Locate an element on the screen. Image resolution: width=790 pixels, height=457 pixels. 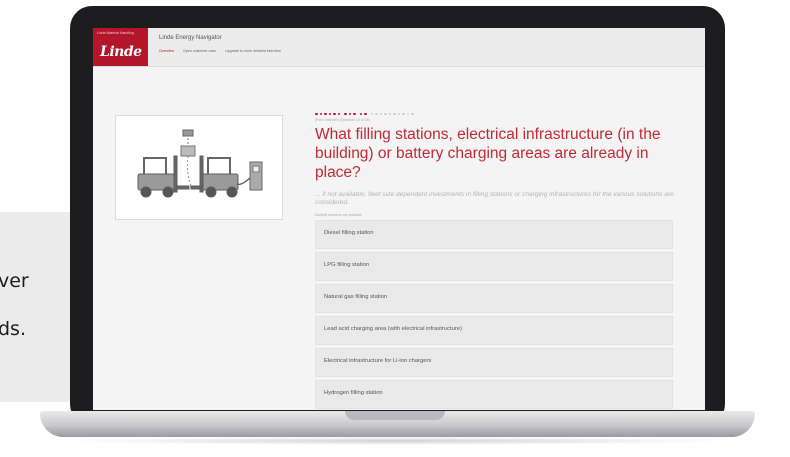
linde-logo: Linde Material Handling Linde is located at coordinates (120, 47).